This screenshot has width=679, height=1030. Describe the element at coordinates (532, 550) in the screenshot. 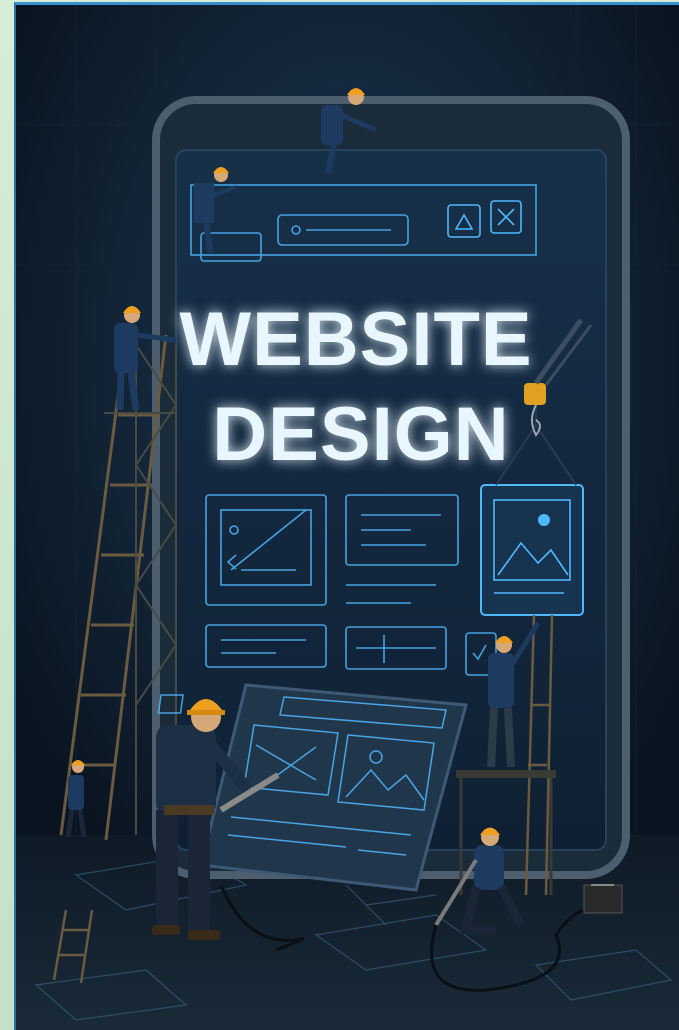

I see `image-placeholder-icon` at that location.